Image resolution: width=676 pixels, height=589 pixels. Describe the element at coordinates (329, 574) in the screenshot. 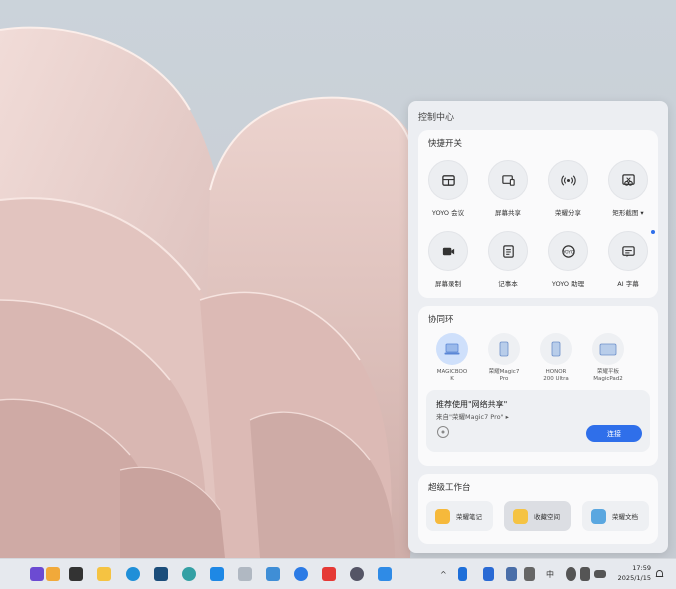

I see `wps-icon` at that location.